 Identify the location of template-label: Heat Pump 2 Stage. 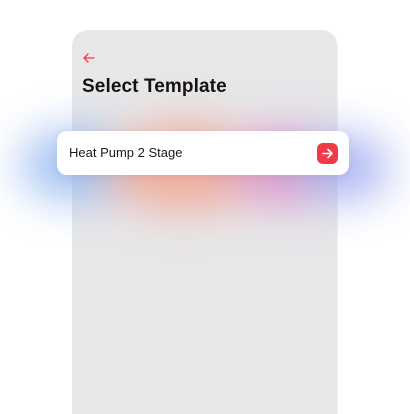
(126, 152).